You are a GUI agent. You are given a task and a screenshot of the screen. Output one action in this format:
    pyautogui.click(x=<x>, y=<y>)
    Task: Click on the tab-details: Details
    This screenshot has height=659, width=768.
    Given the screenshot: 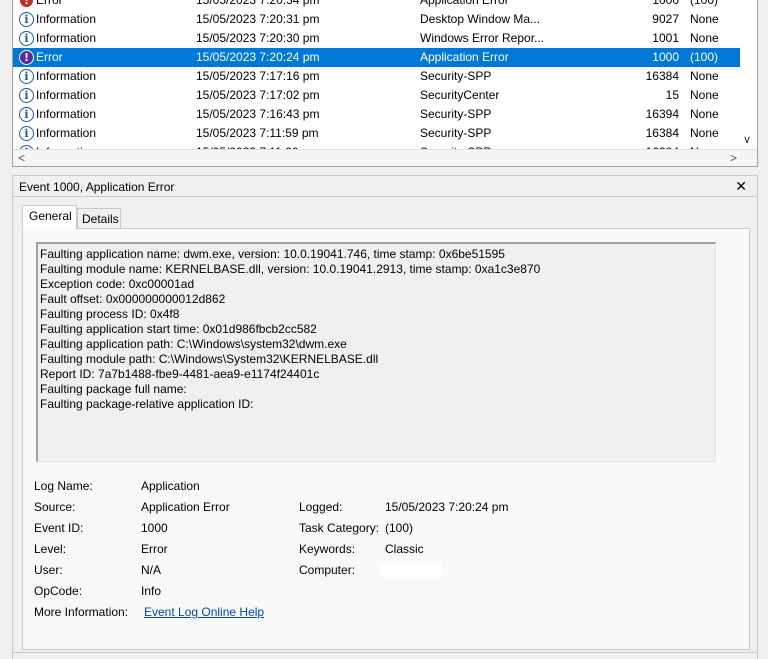 What is the action you would take?
    pyautogui.click(x=99, y=218)
    